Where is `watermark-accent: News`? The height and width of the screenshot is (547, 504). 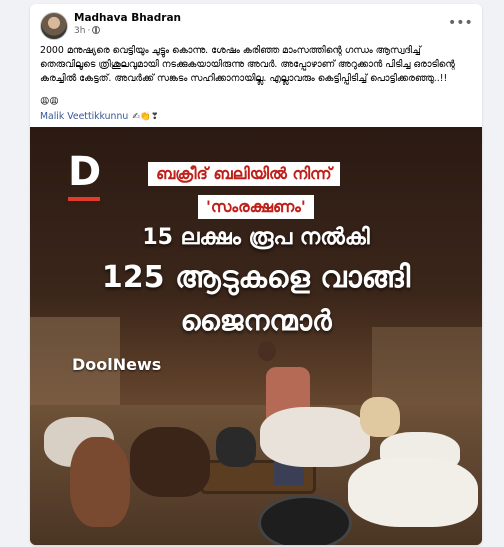 watermark-accent: News is located at coordinates (137, 364).